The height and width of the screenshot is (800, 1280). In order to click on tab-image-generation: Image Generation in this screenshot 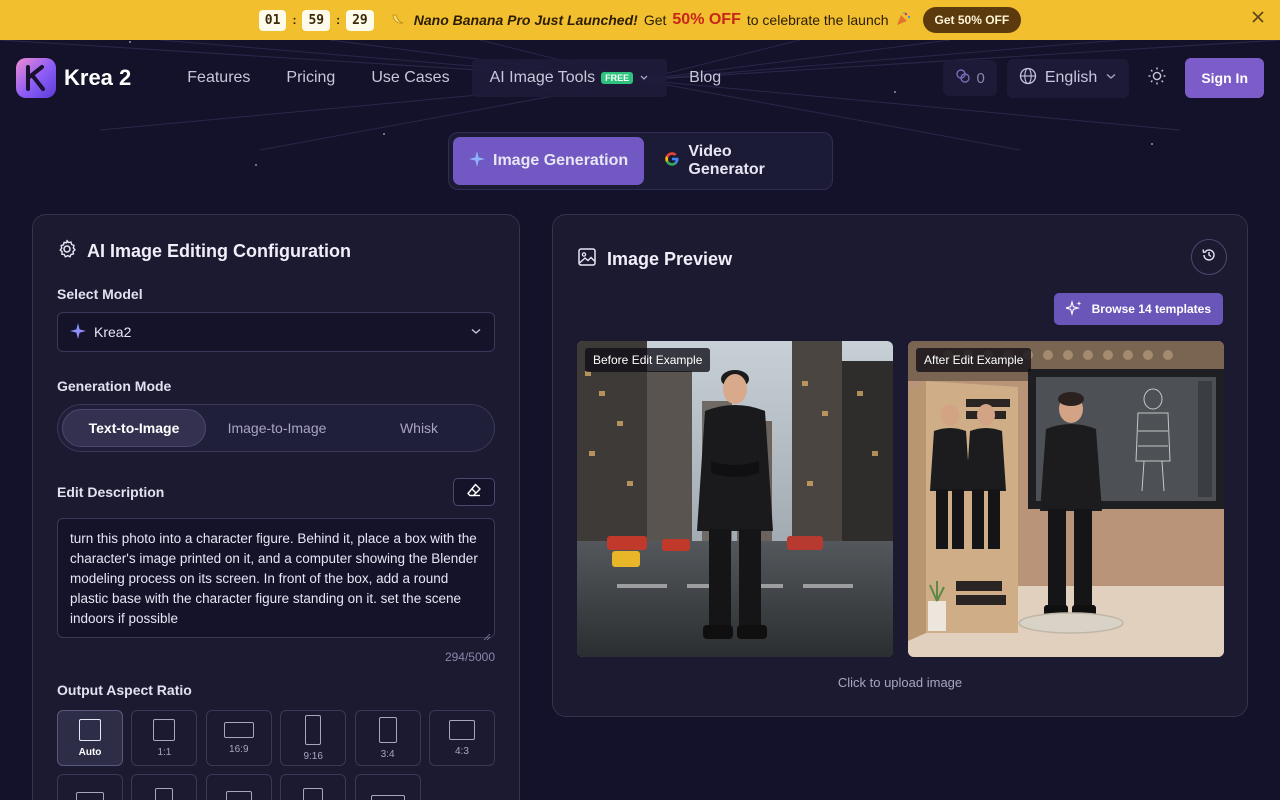, I will do `click(549, 161)`.